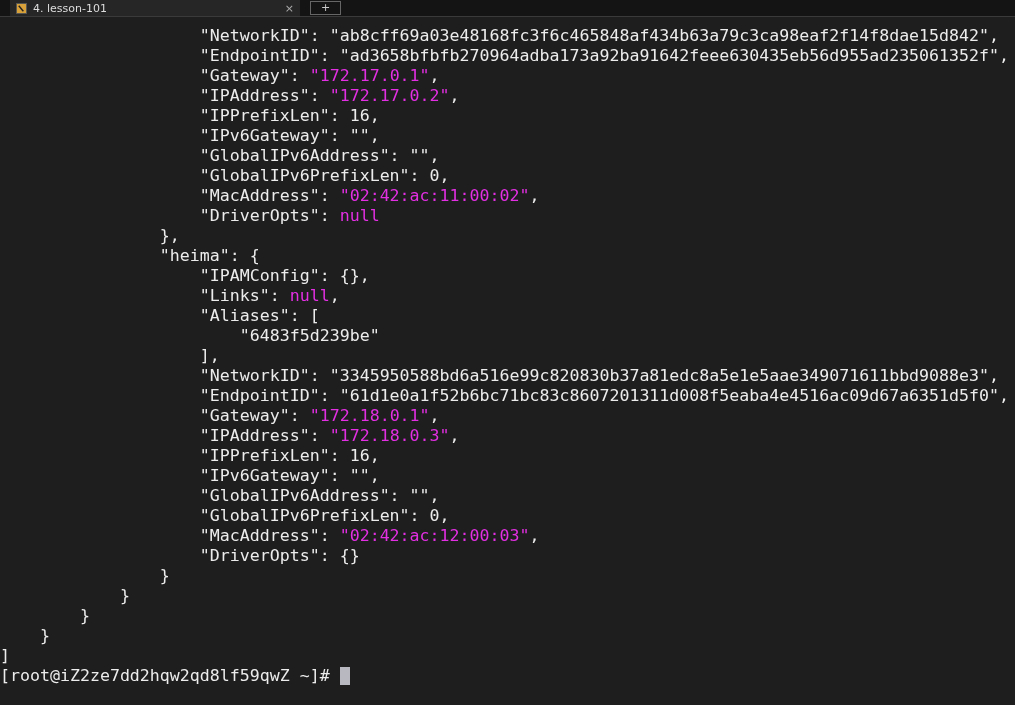  I want to click on output-line: },, so click(169, 236).